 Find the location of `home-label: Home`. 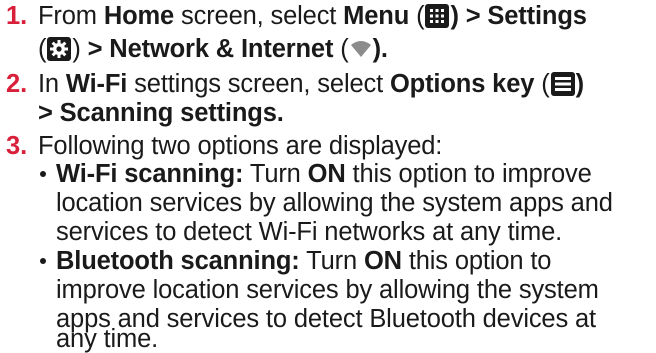

home-label: Home is located at coordinates (139, 16).